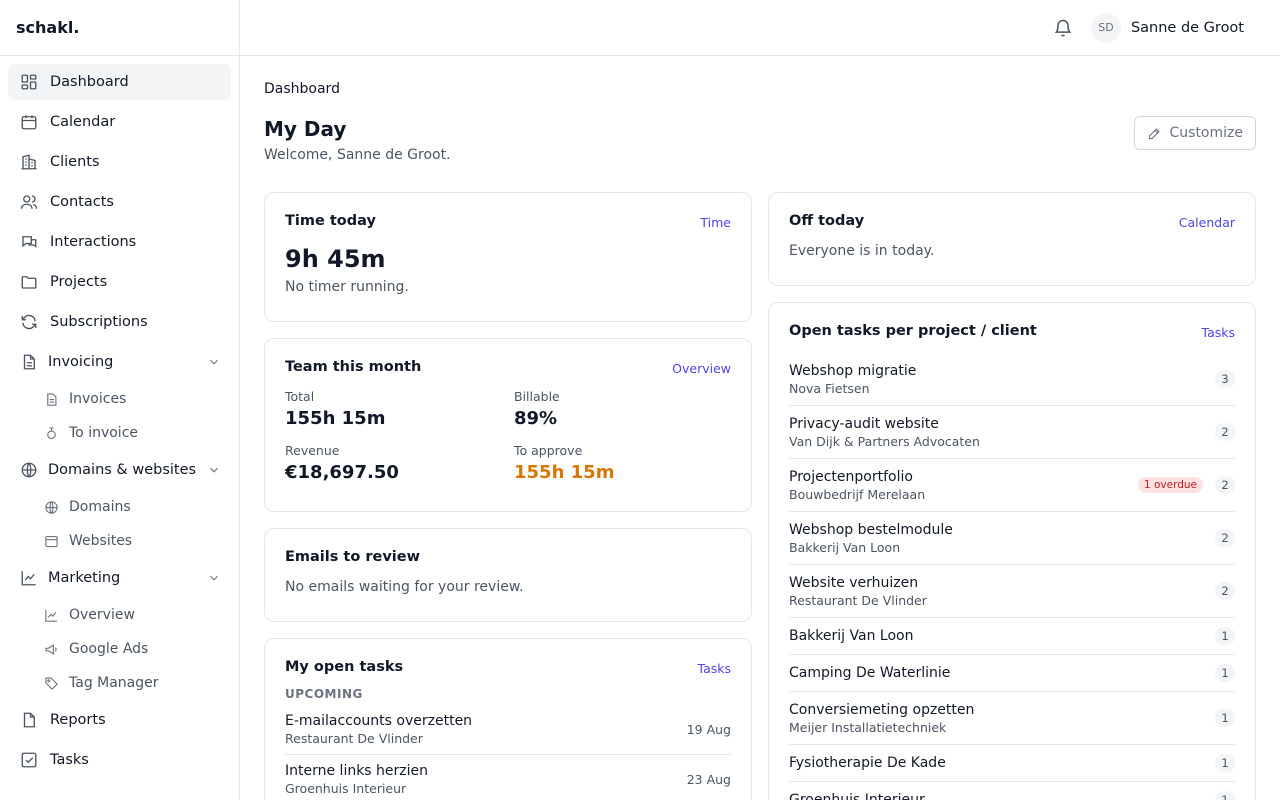 The image size is (1280, 800). Describe the element at coordinates (300, 396) in the screenshot. I see `stat-label: Total` at that location.